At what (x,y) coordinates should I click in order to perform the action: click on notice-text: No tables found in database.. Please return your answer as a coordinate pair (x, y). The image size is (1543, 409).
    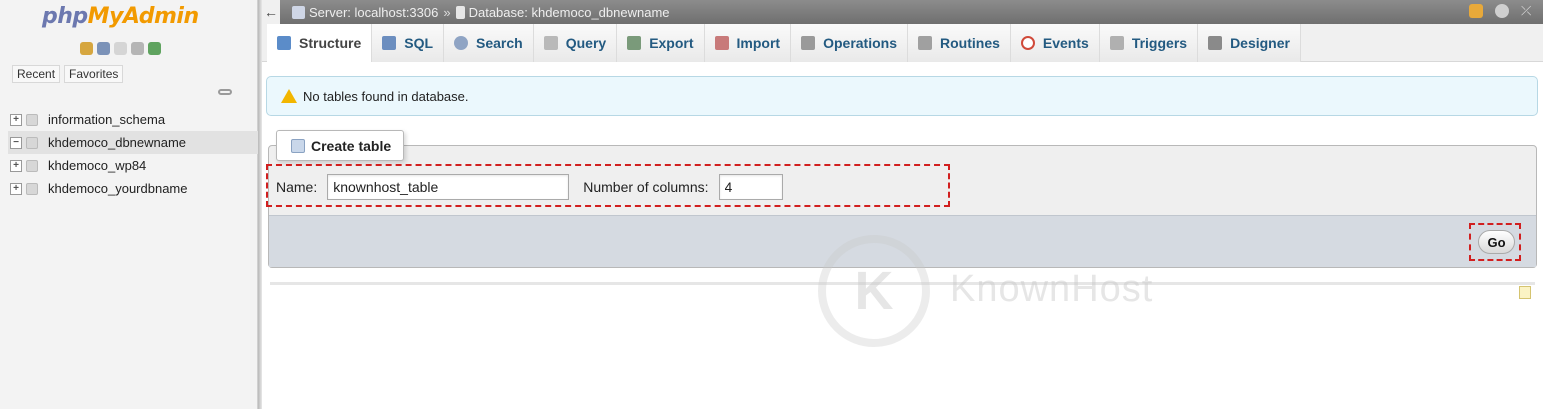
    Looking at the image, I should click on (386, 96).